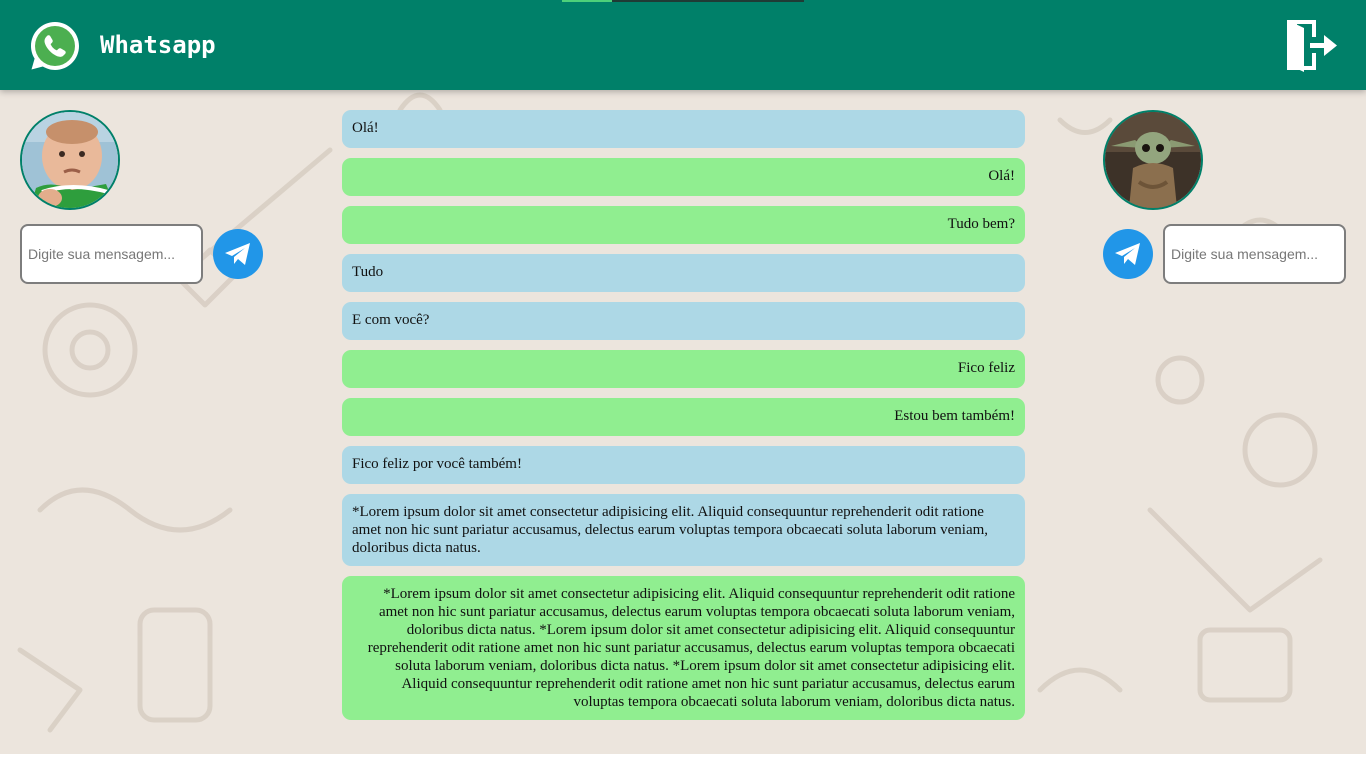 This screenshot has height=768, width=1366. Describe the element at coordinates (1254, 254) in the screenshot. I see `right-message-input` at that location.